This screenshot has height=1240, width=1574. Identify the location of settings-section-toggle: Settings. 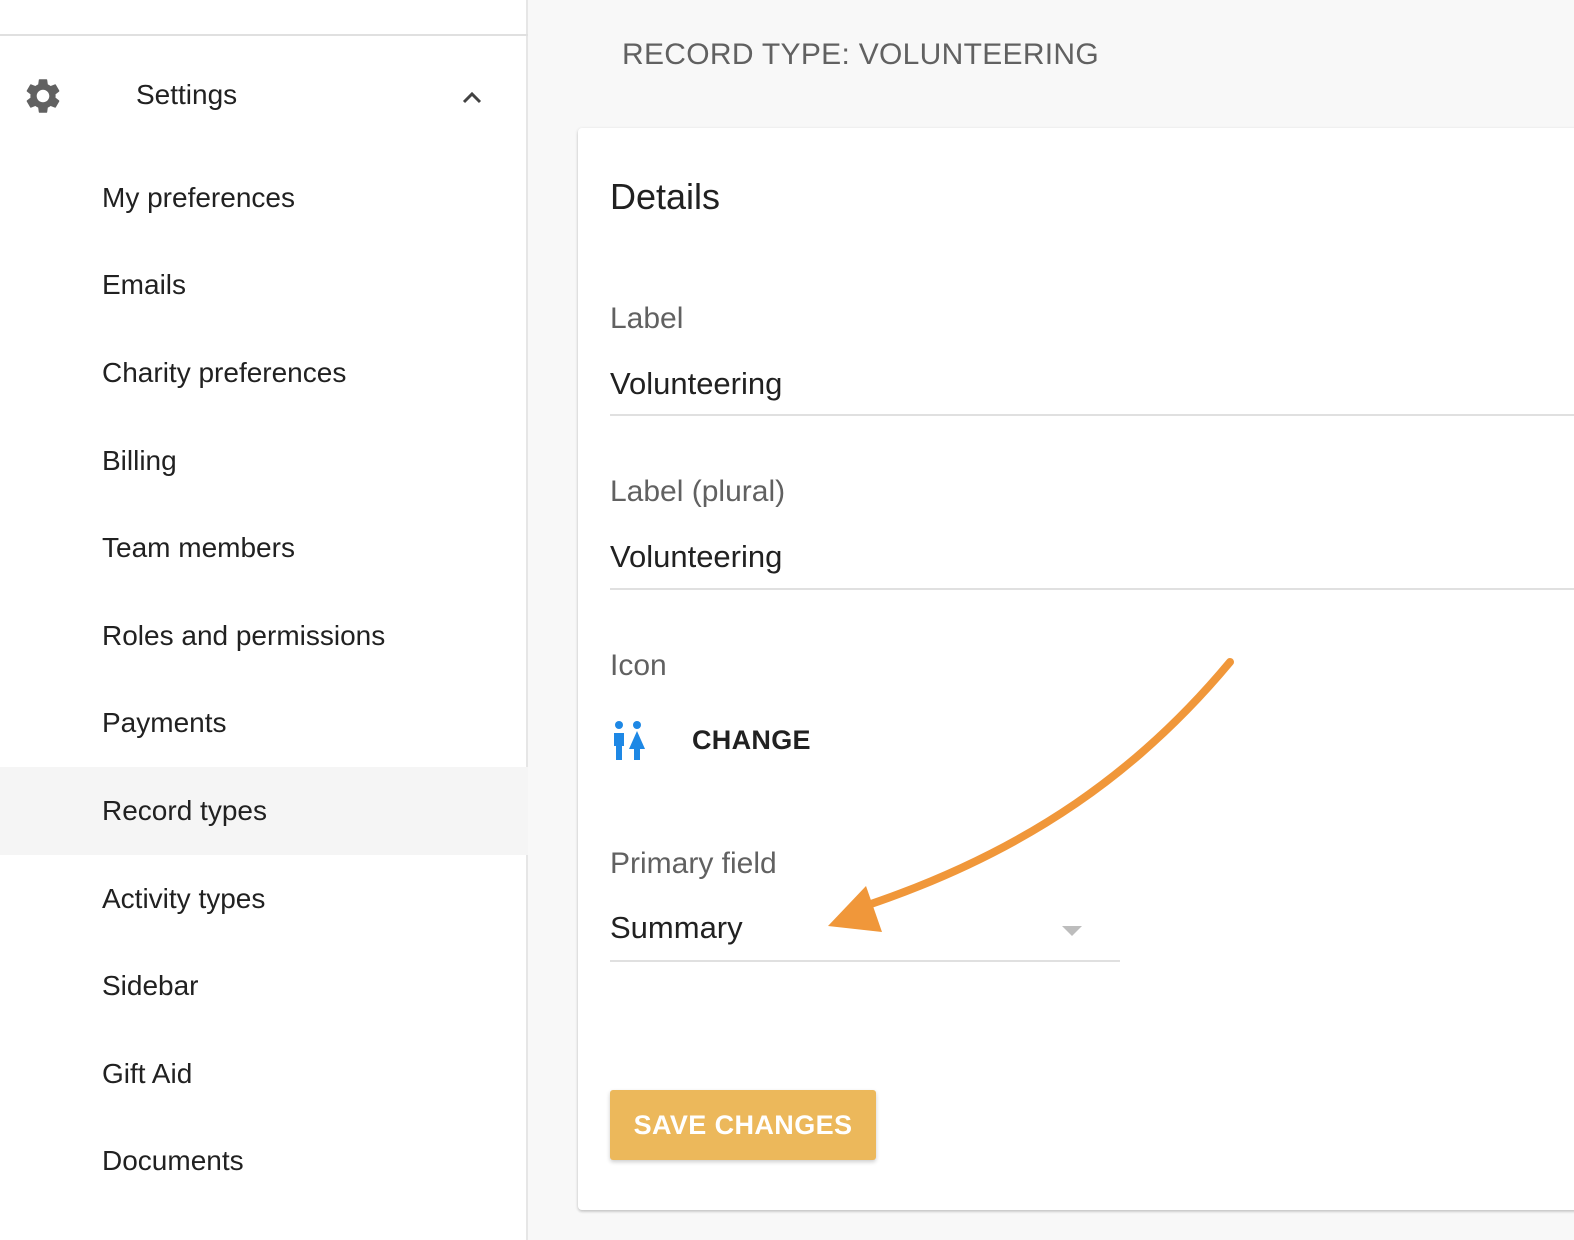
(264, 95).